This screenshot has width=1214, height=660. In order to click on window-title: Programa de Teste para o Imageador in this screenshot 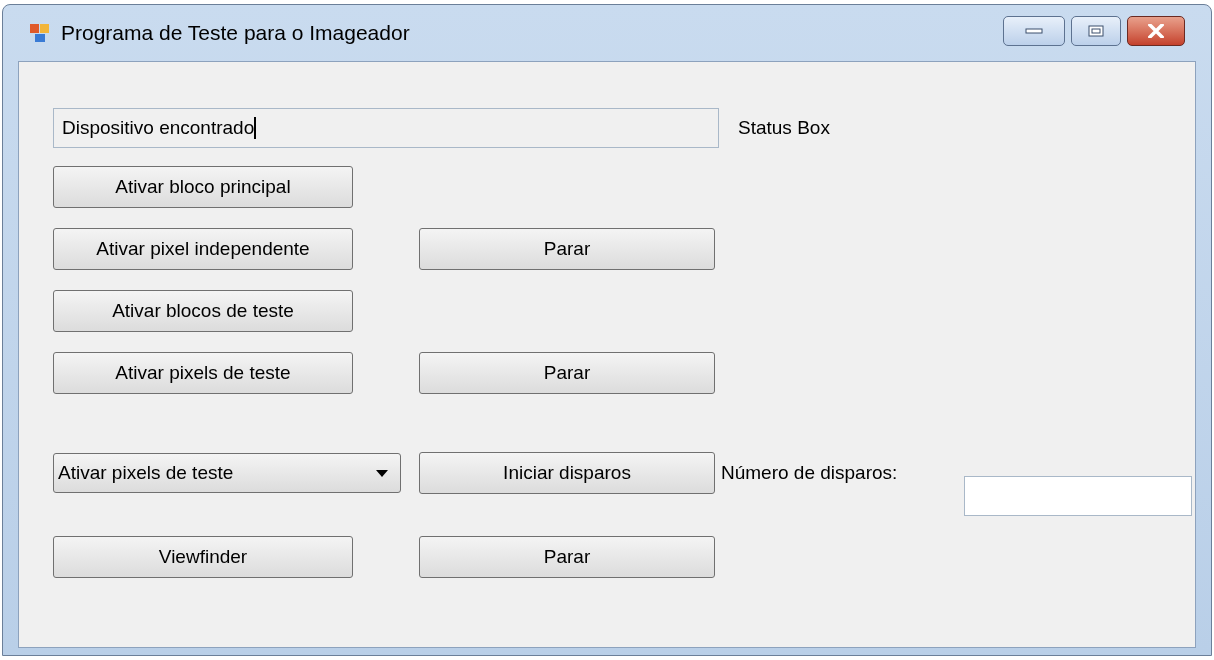, I will do `click(235, 33)`.